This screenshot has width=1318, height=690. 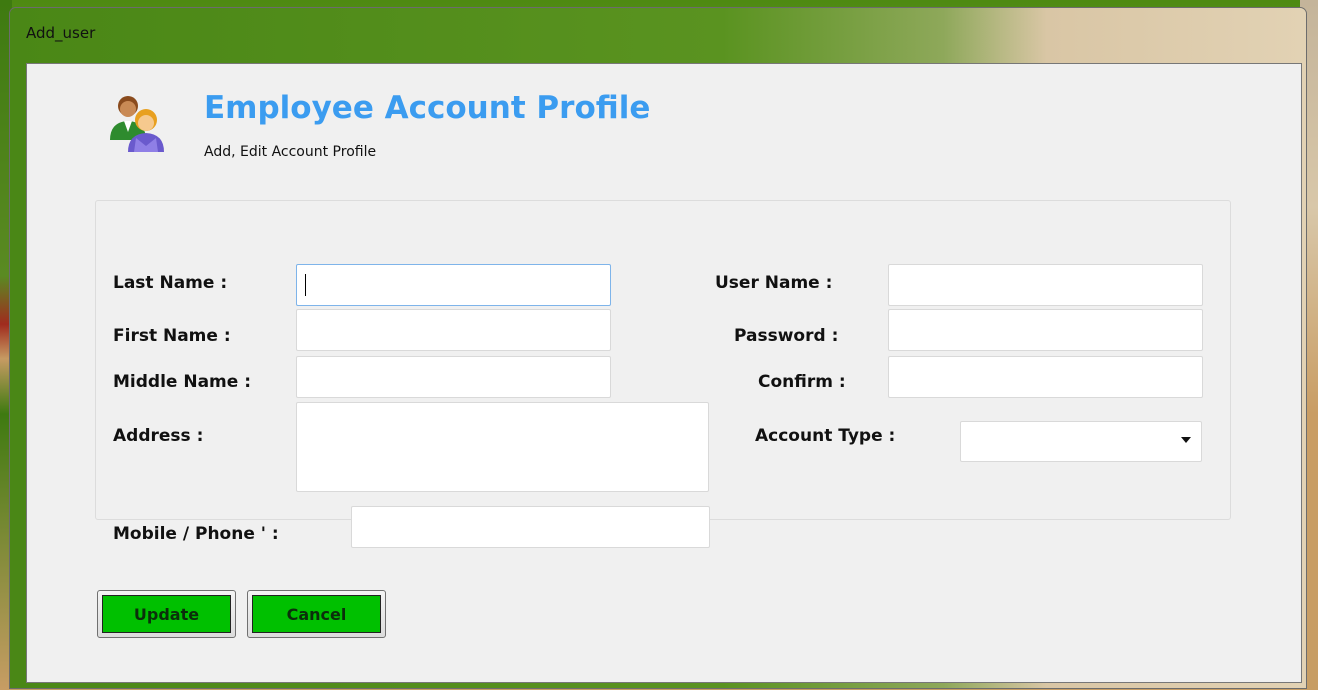 I want to click on middle-name-label: Middle Name :, so click(x=182, y=382).